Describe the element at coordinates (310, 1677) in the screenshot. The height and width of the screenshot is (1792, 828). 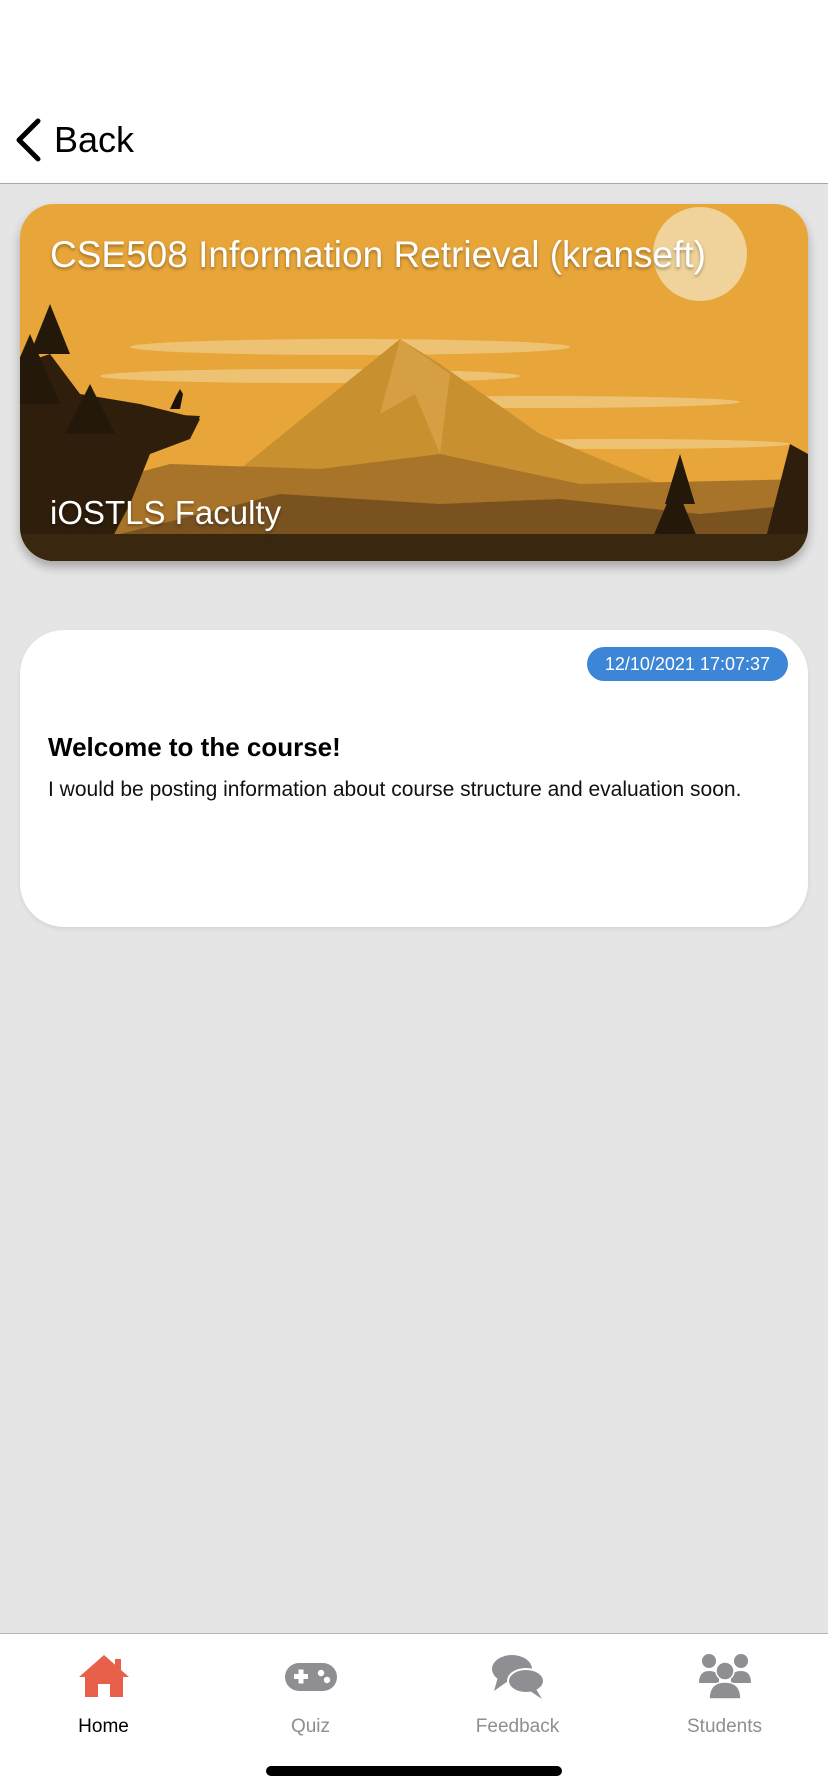
I see `gamepad-icon` at that location.